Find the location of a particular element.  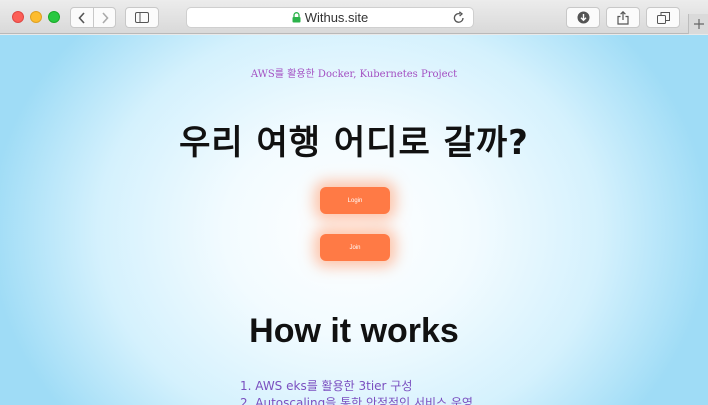

sidebar-button is located at coordinates (142, 17).